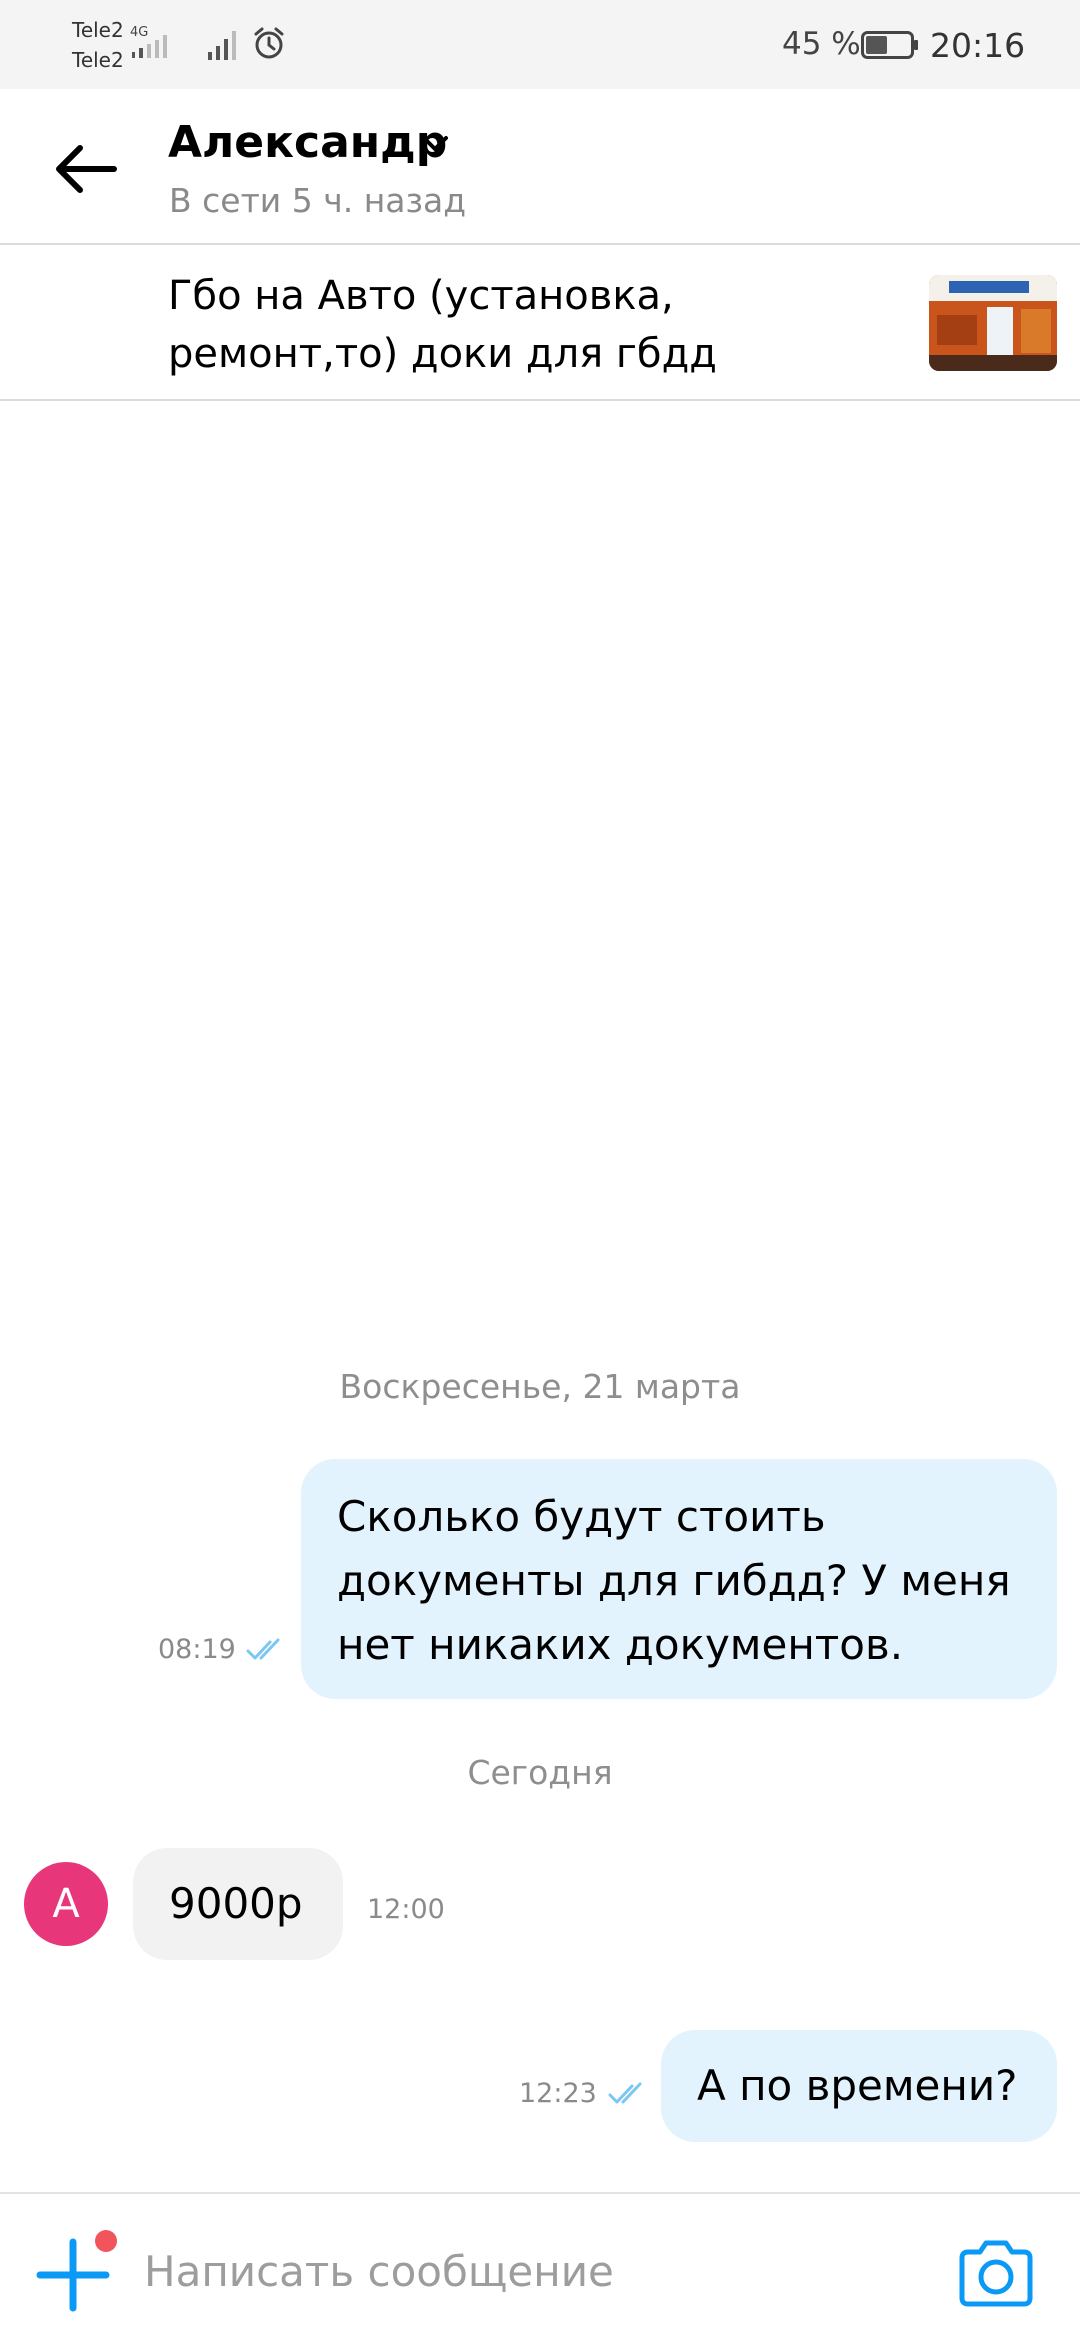  Describe the element at coordinates (435, 143) in the screenshot. I see `chevron-down-icon` at that location.